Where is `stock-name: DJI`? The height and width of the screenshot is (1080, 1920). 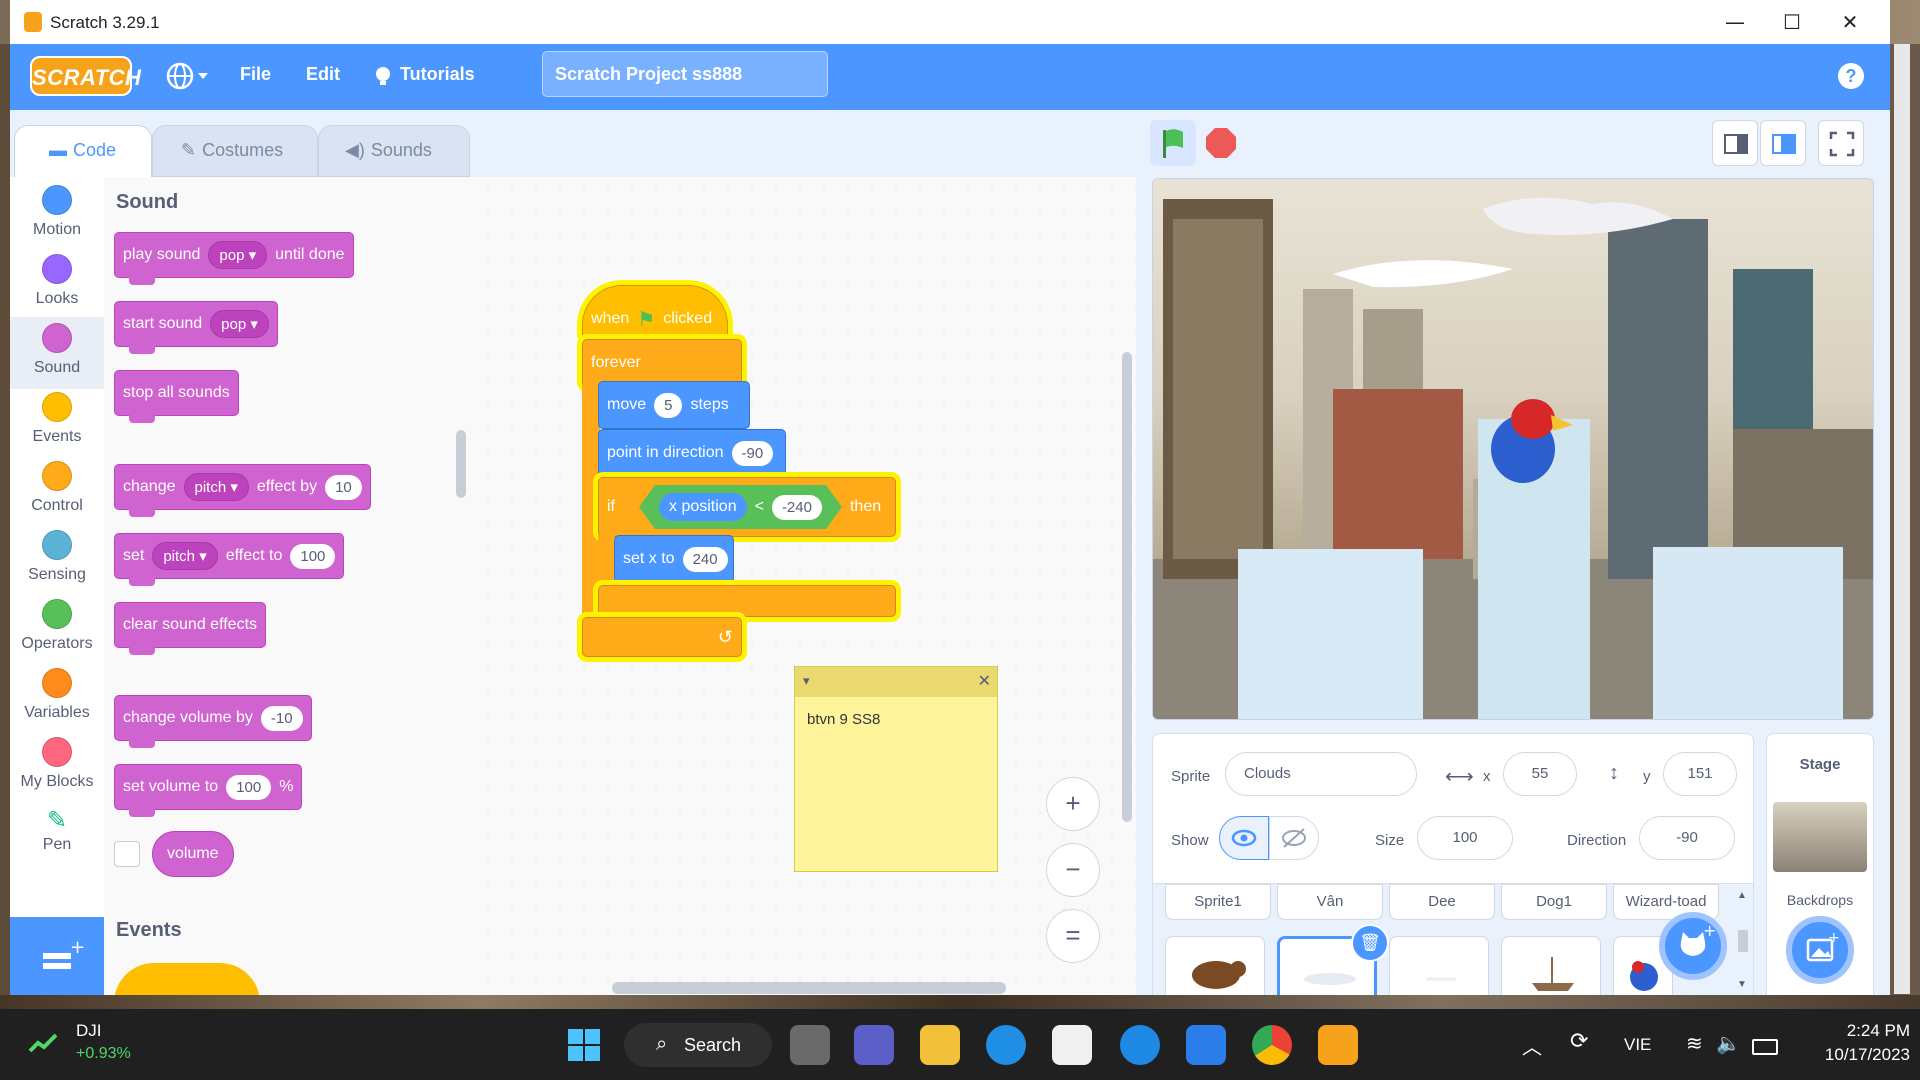
stock-name: DJI is located at coordinates (89, 1031).